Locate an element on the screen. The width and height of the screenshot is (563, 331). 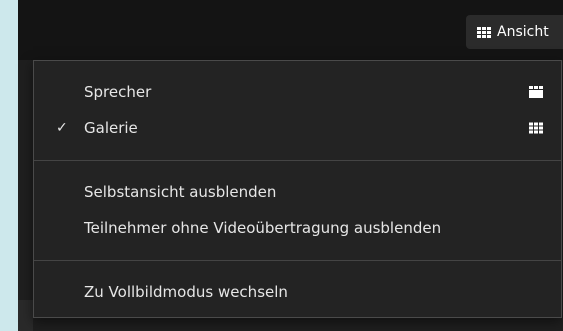
view-button-label: Ansicht is located at coordinates (523, 32).